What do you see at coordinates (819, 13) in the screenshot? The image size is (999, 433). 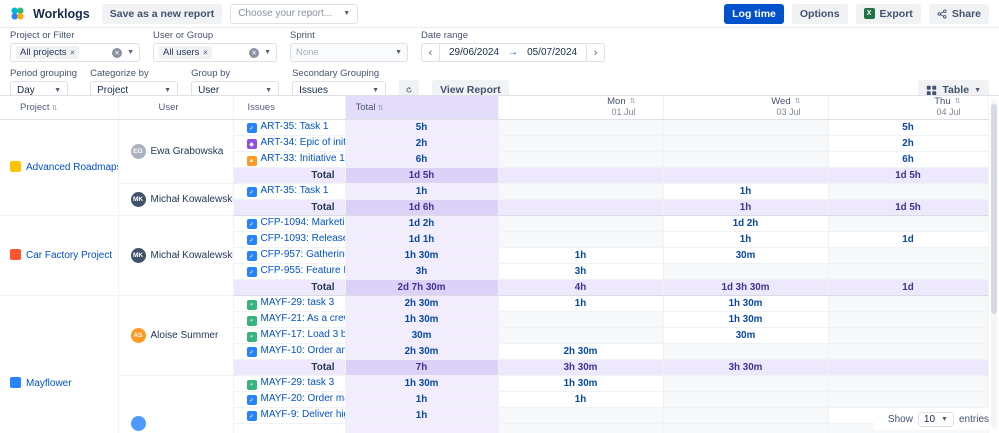 I see `options-button: Options` at bounding box center [819, 13].